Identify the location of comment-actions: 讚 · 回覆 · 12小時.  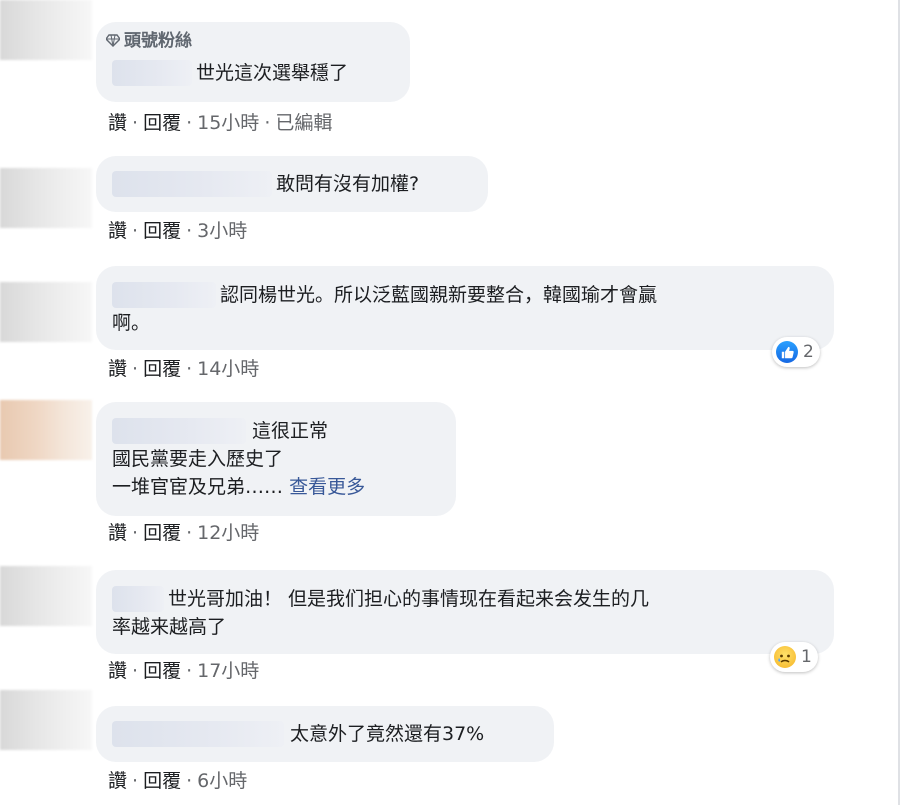
(183, 531).